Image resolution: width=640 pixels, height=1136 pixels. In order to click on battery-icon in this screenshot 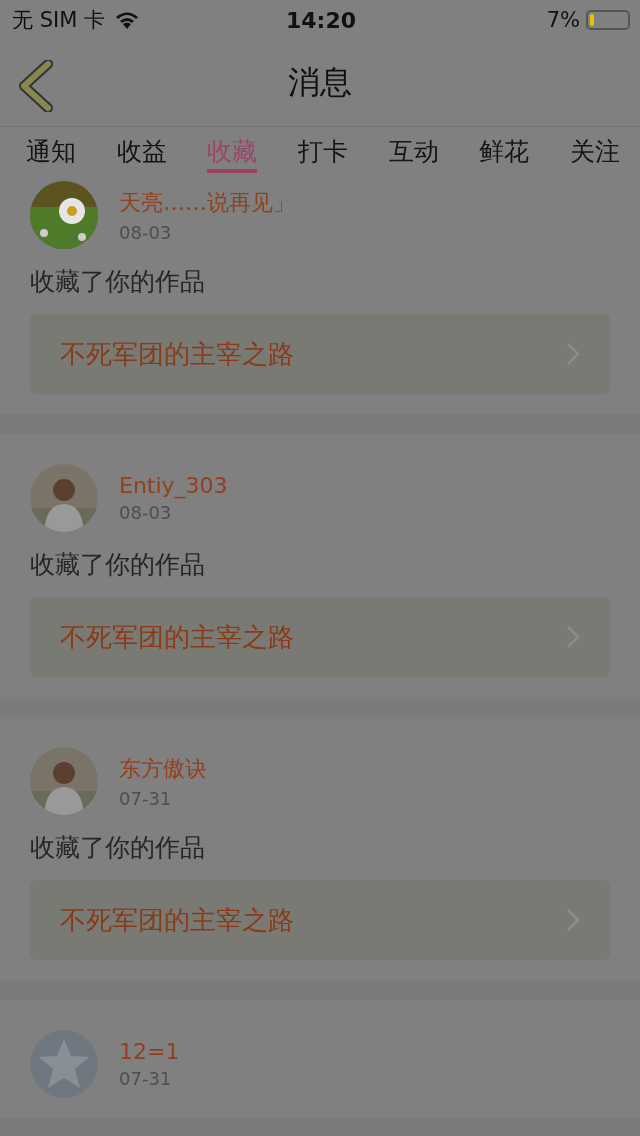, I will do `click(608, 20)`.